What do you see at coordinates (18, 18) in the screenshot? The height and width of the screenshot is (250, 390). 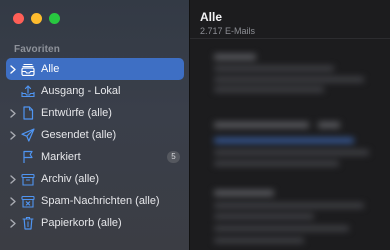 I see `close-window-button` at bounding box center [18, 18].